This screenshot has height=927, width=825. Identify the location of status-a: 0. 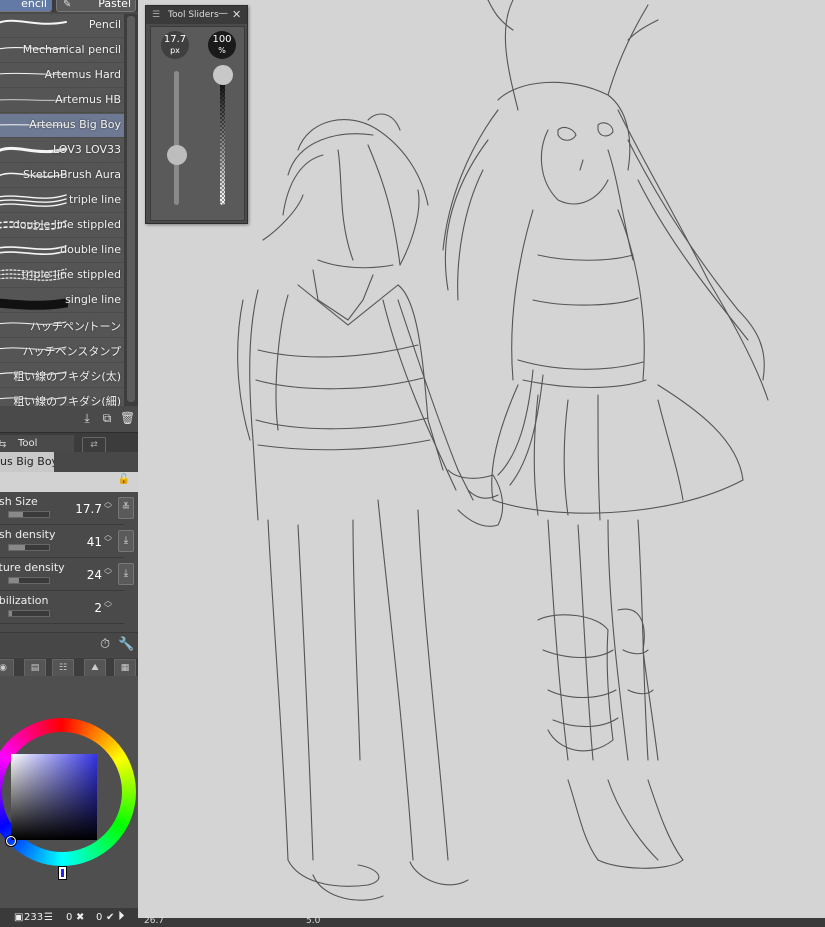
(69, 917).